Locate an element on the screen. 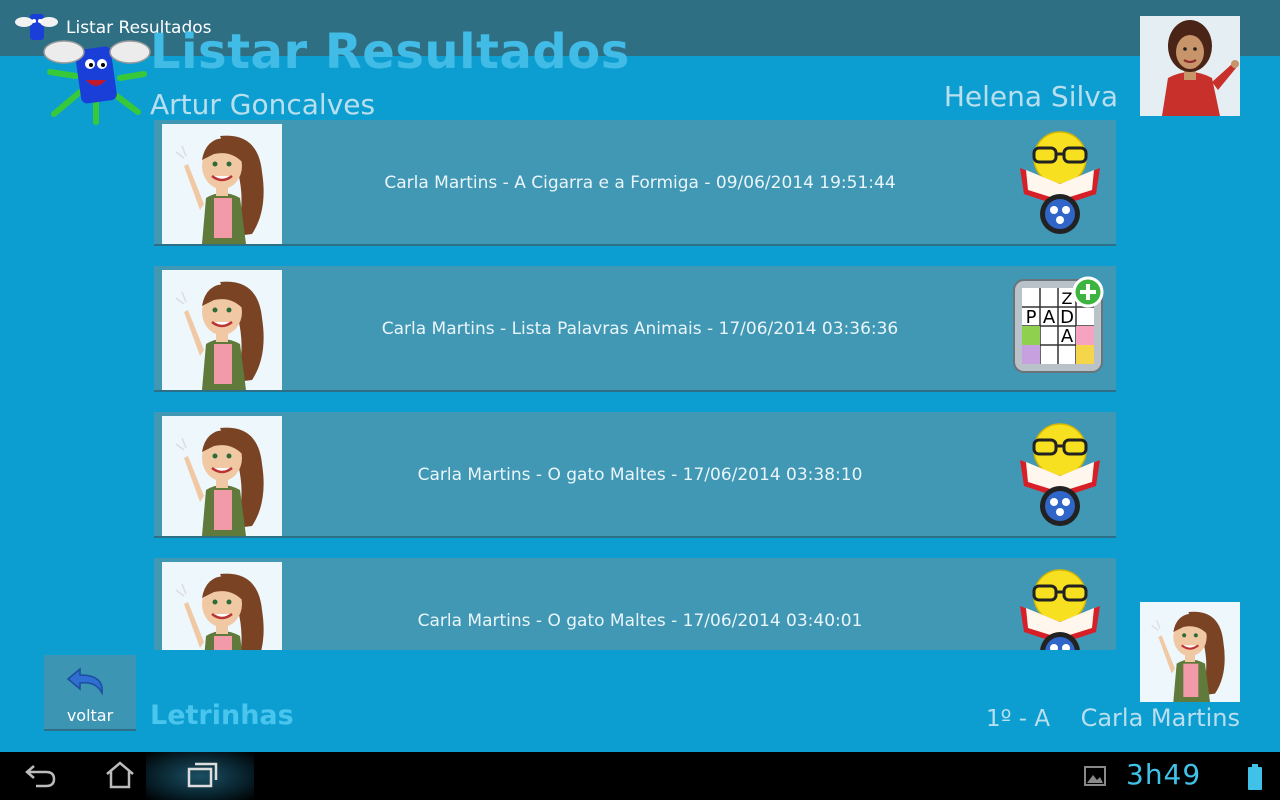 The height and width of the screenshot is (800, 1280). svg-text: P is located at coordinates (1031, 317).